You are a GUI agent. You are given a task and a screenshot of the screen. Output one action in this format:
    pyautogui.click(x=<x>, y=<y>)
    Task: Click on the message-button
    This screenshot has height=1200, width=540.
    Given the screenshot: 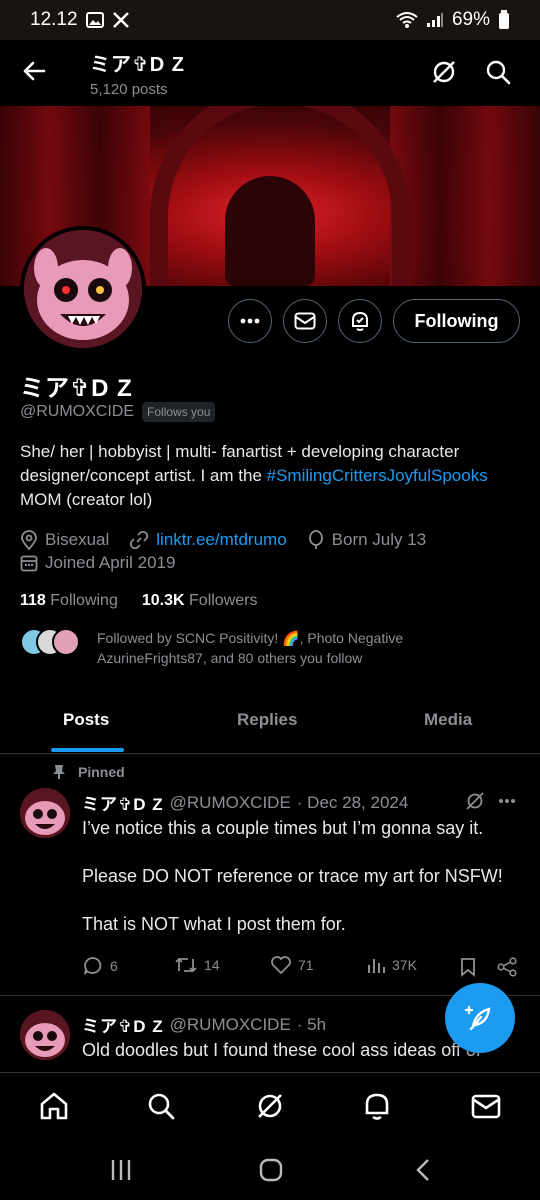 What is the action you would take?
    pyautogui.click(x=305, y=321)
    